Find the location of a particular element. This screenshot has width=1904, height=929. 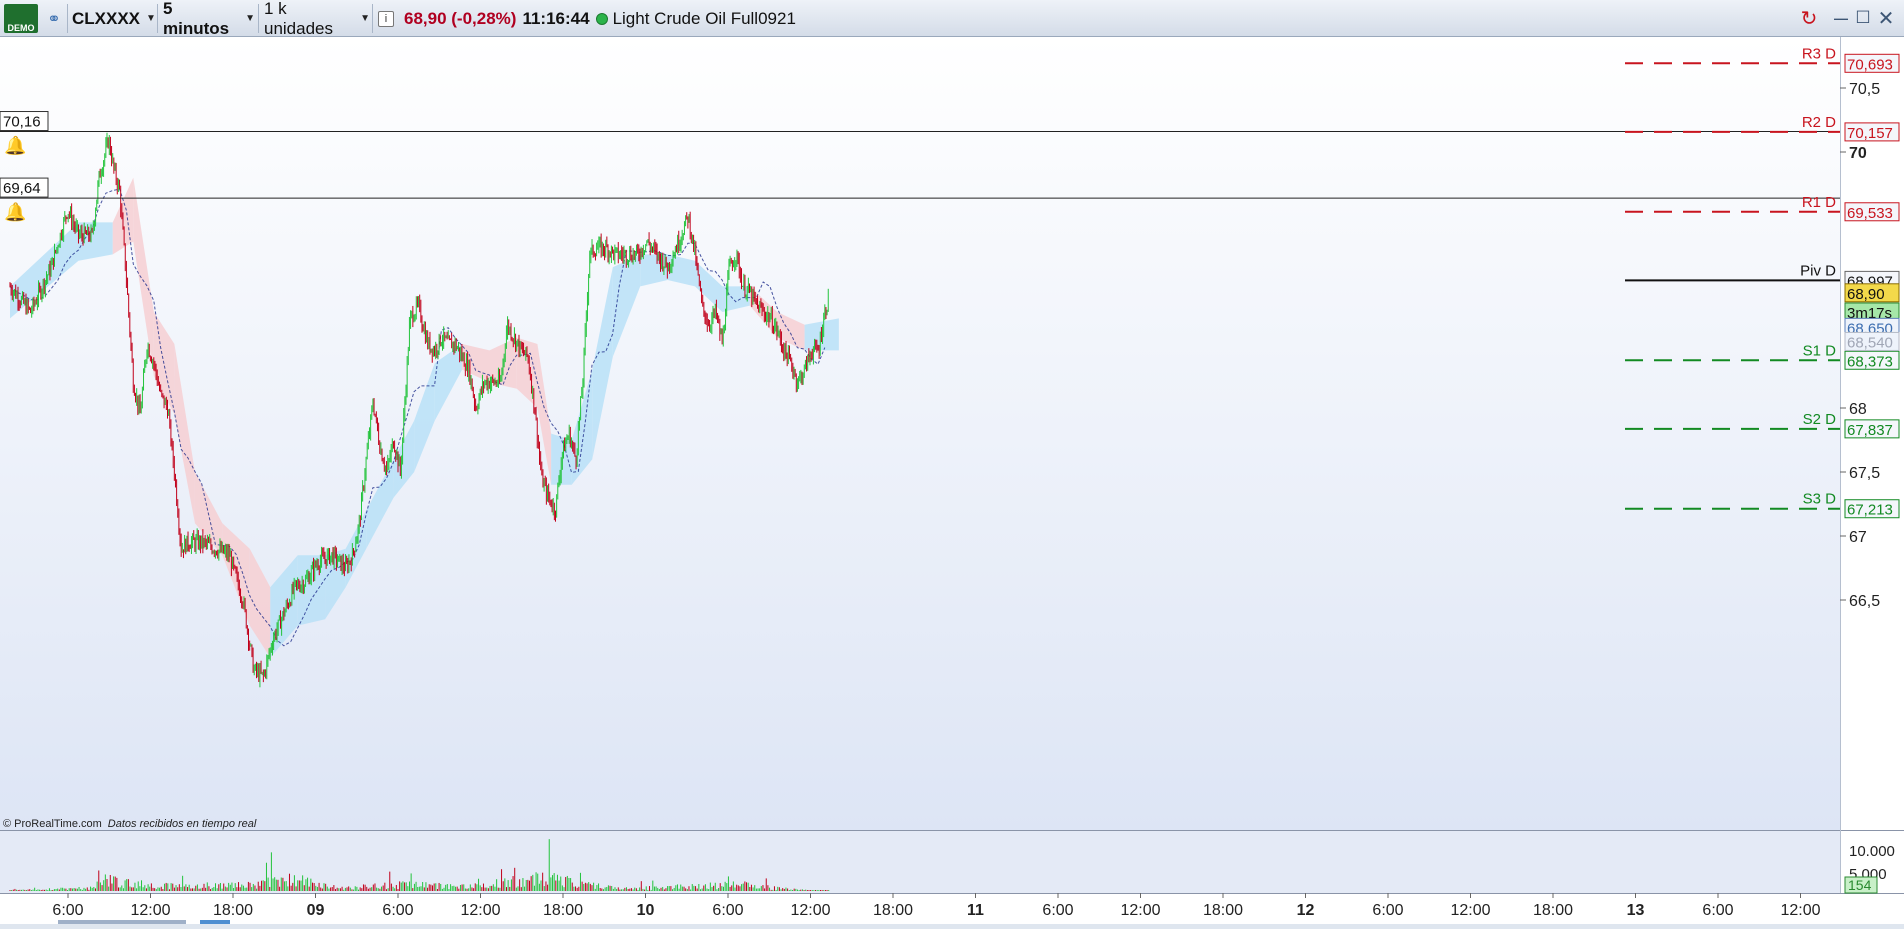

info-icon: i is located at coordinates (386, 18).